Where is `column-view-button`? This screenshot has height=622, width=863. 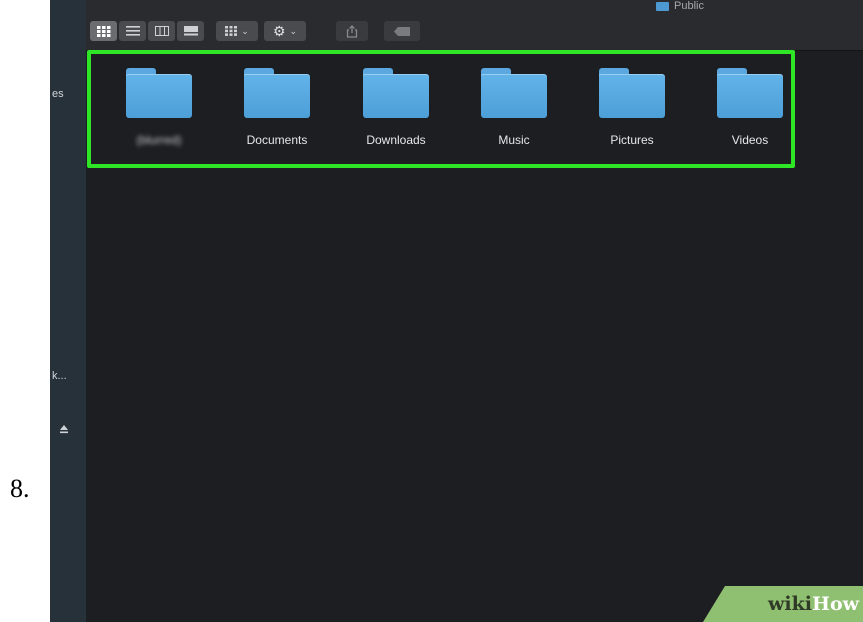 column-view-button is located at coordinates (161, 31).